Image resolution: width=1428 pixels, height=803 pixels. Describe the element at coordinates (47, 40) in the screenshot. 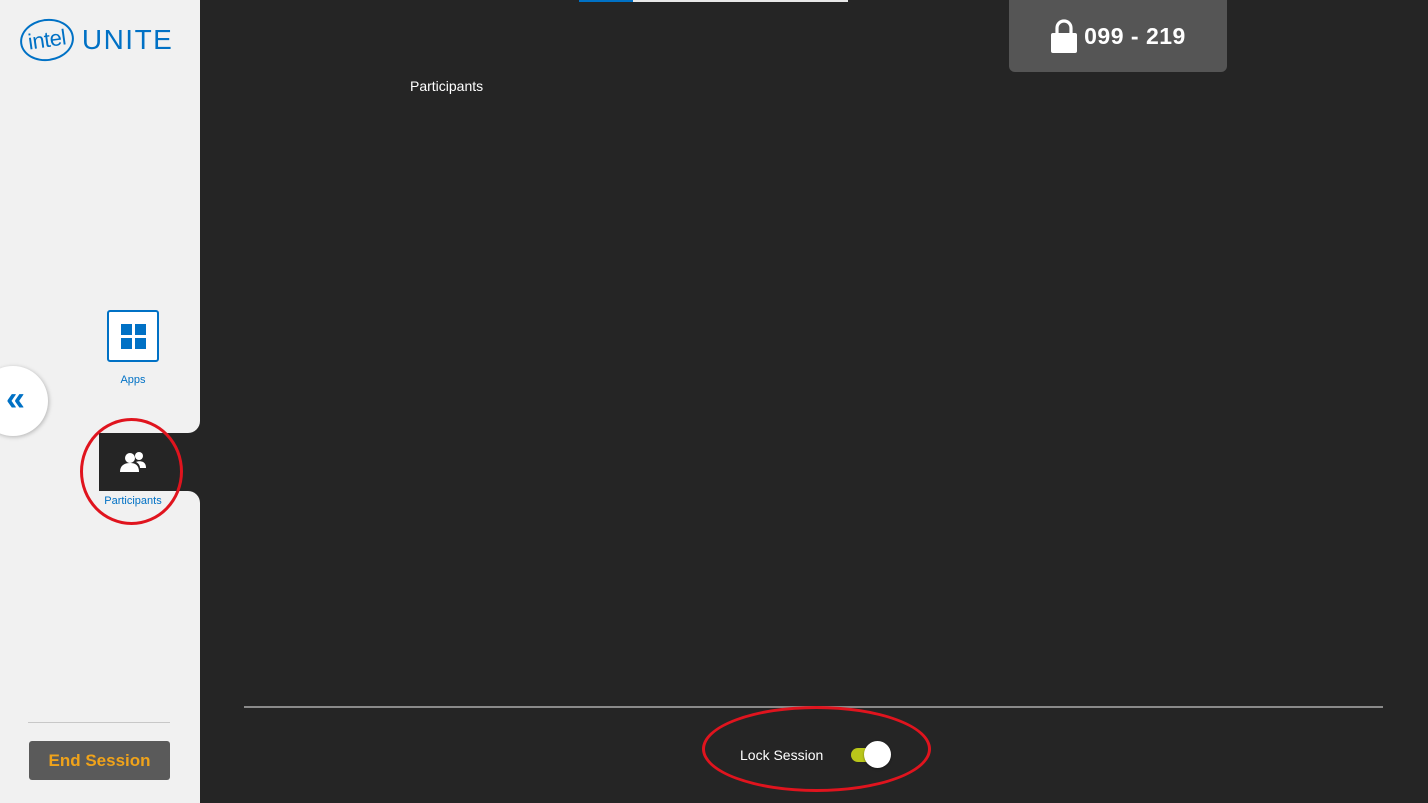

I see `intel-logo-mark: intel` at that location.